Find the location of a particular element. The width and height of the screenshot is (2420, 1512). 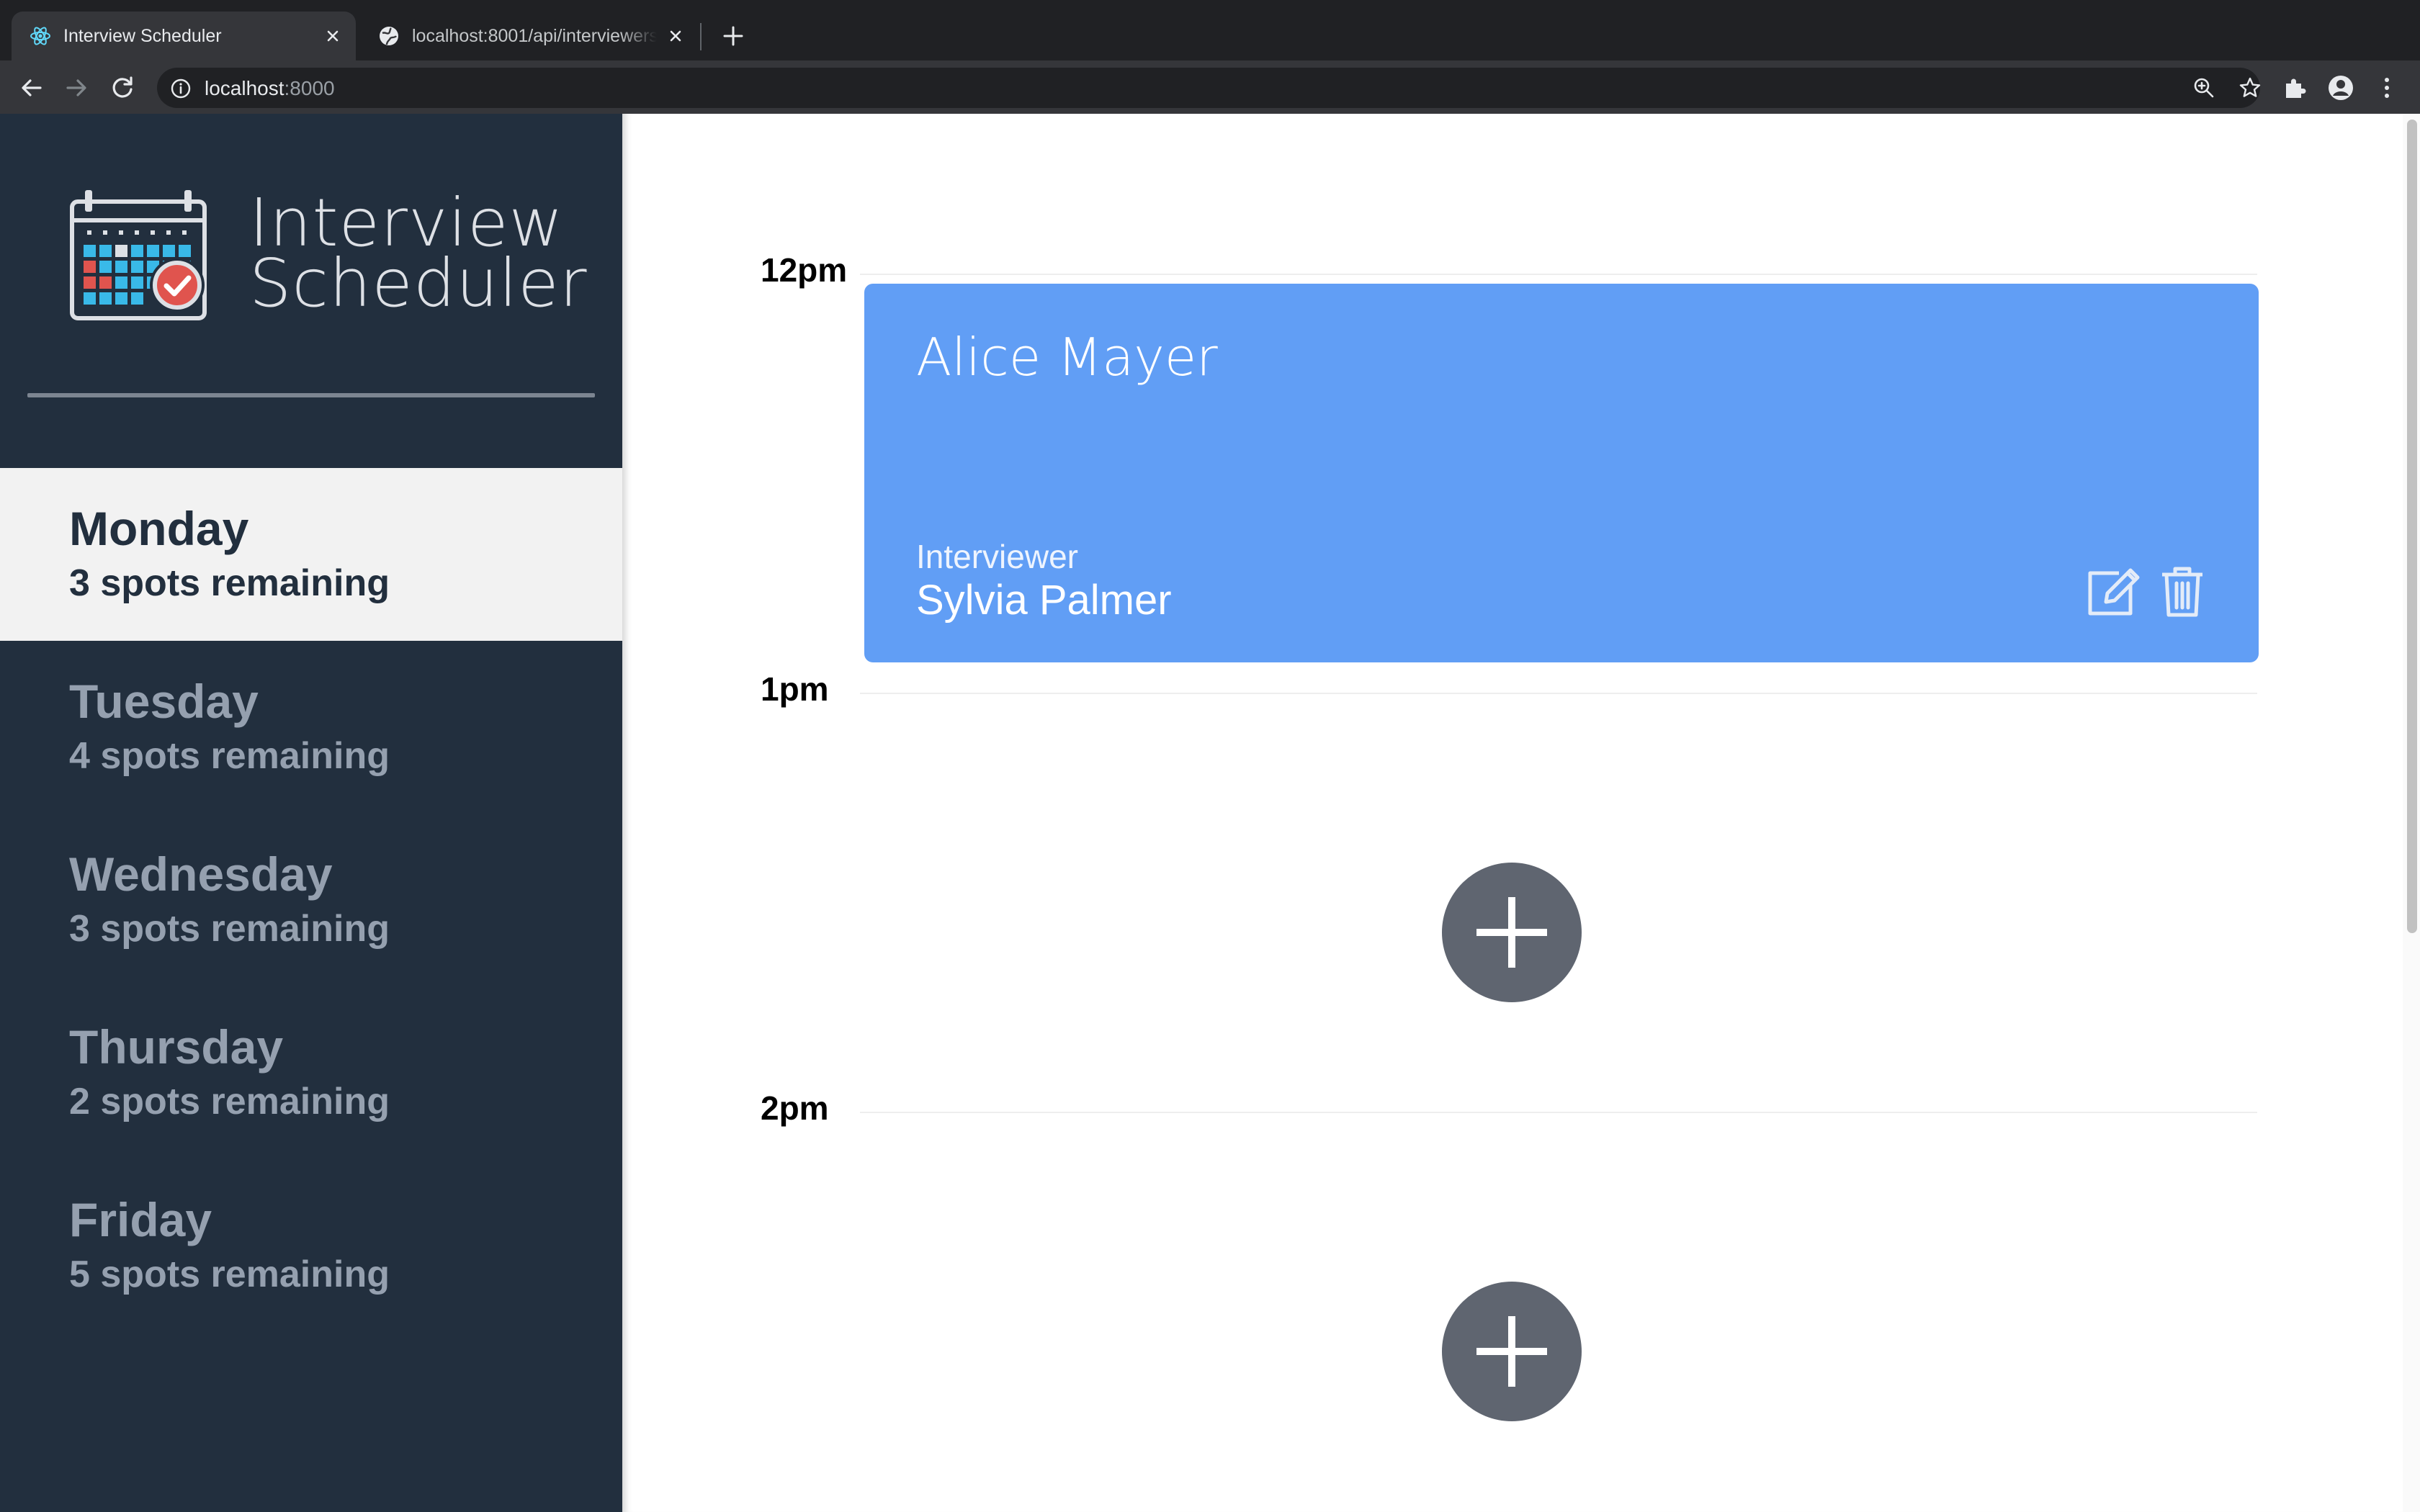

slot-time: 2pm is located at coordinates (795, 1108).